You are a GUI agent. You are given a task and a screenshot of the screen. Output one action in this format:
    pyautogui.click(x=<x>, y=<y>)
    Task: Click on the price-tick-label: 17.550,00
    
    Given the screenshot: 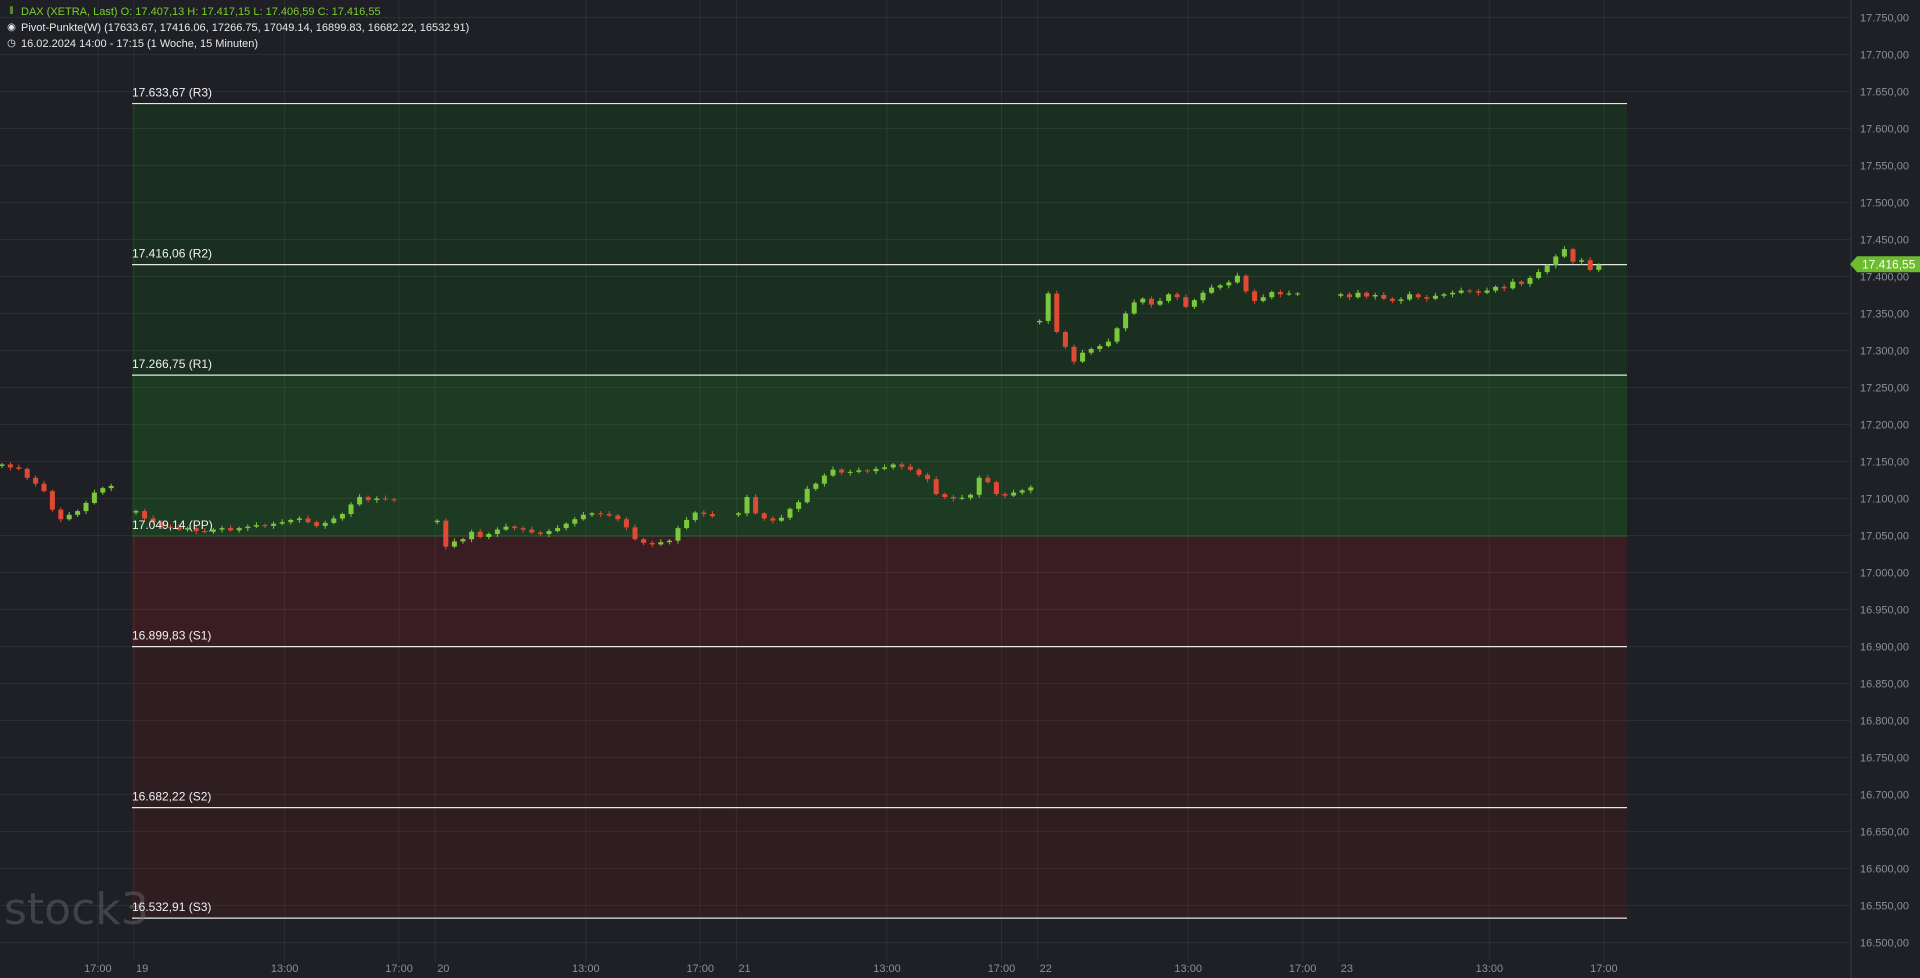 What is the action you would take?
    pyautogui.click(x=1884, y=167)
    